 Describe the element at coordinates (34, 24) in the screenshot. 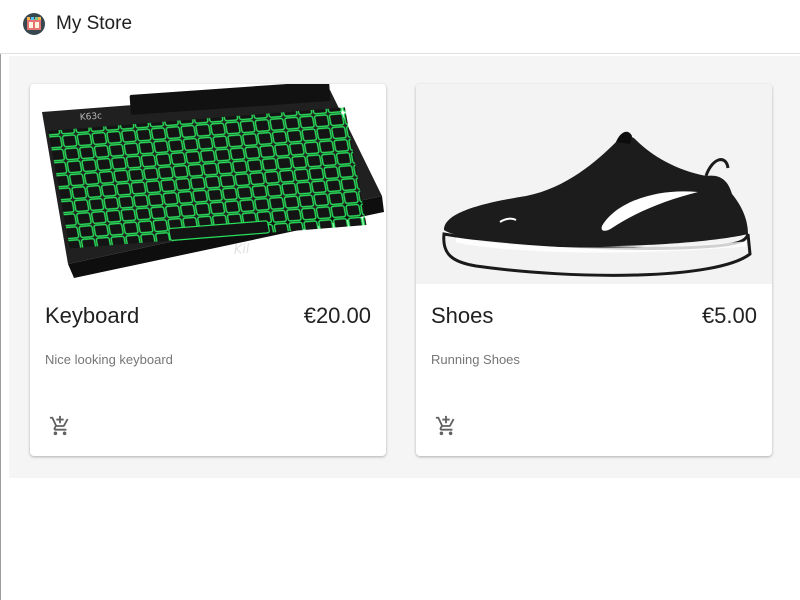

I see `store-logo-icon` at that location.